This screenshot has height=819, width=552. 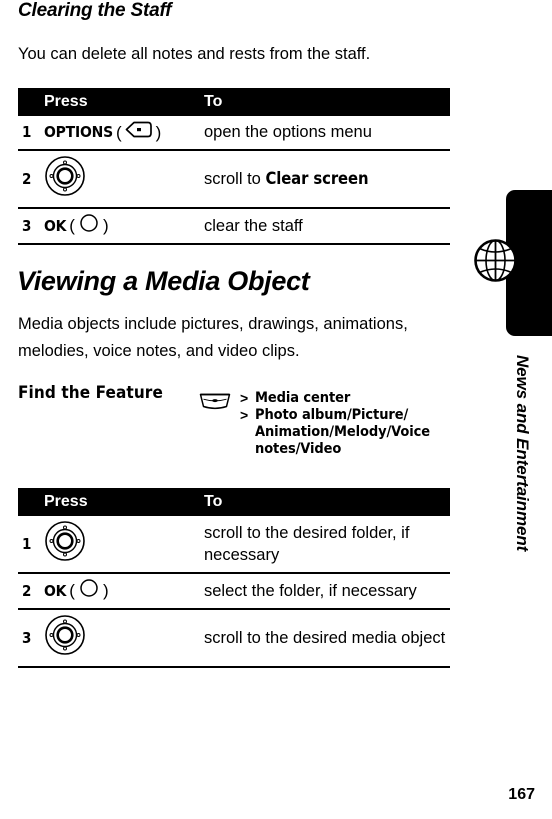 I want to click on chapter-tab-title: News and Entertainment, so click(x=522, y=453).